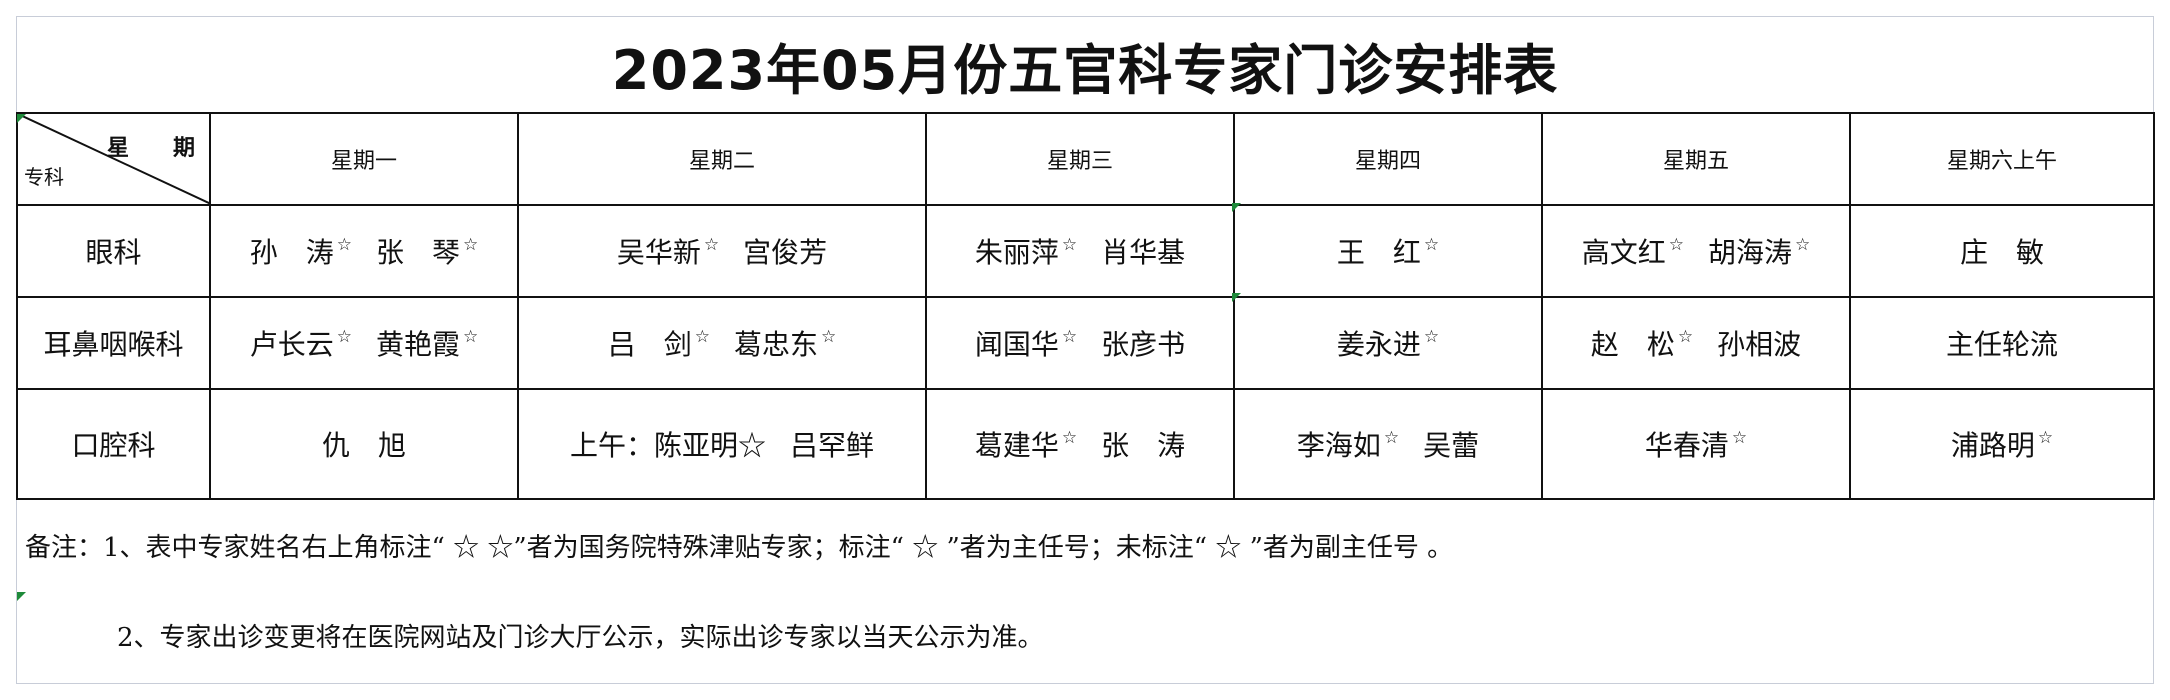  I want to click on doctor-name: 葛忠东 ☆, so click(785, 343).